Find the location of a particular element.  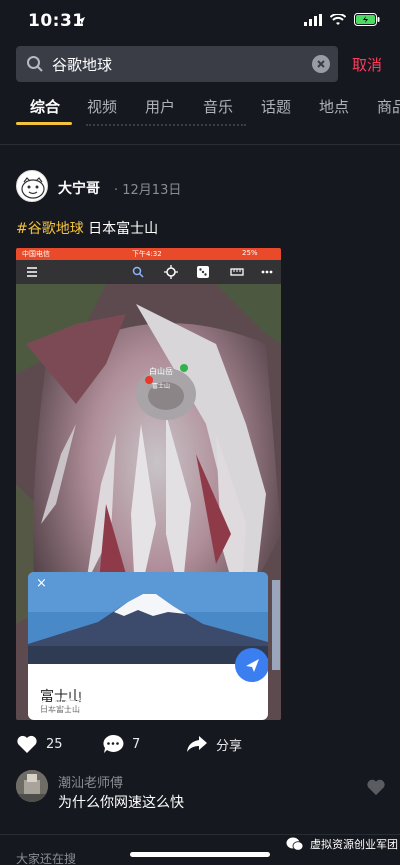

wechat-logo-icon is located at coordinates (295, 844).